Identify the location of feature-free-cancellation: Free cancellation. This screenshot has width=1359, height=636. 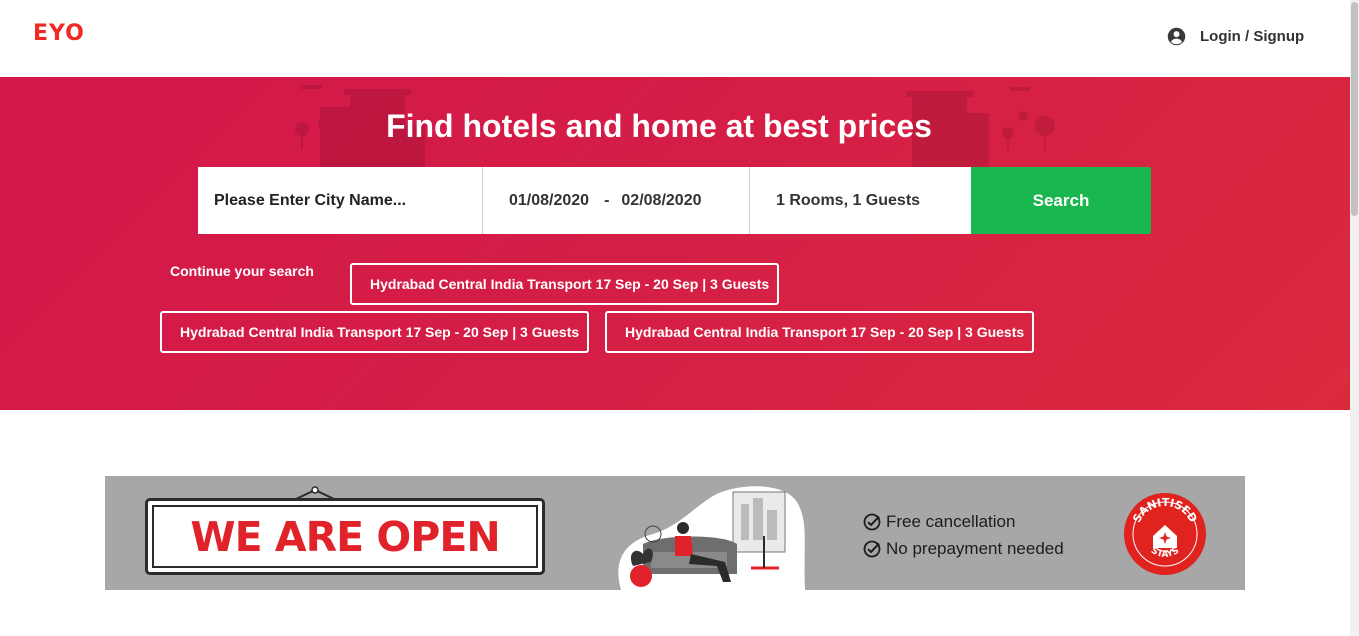
(951, 521).